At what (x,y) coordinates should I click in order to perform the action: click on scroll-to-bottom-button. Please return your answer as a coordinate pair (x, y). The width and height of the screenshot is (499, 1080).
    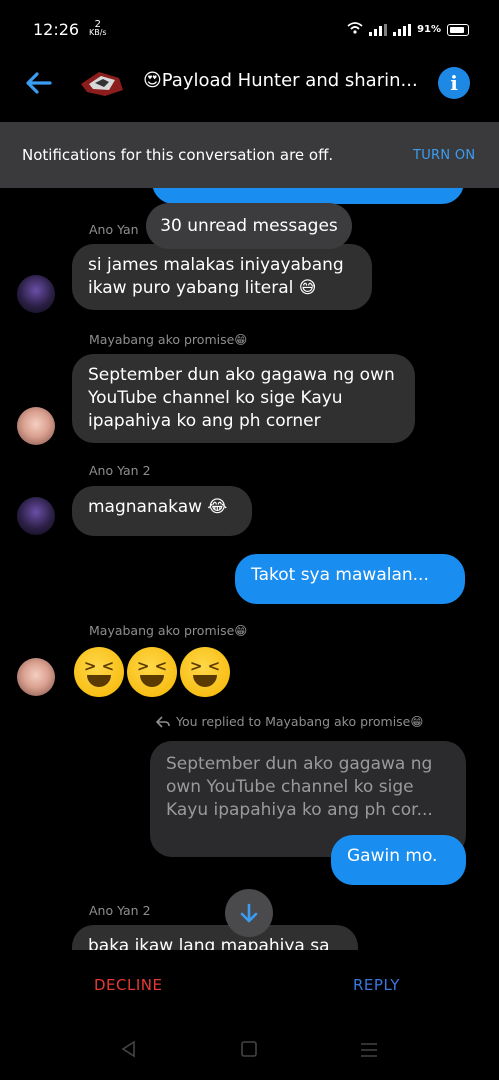
    Looking at the image, I should click on (249, 913).